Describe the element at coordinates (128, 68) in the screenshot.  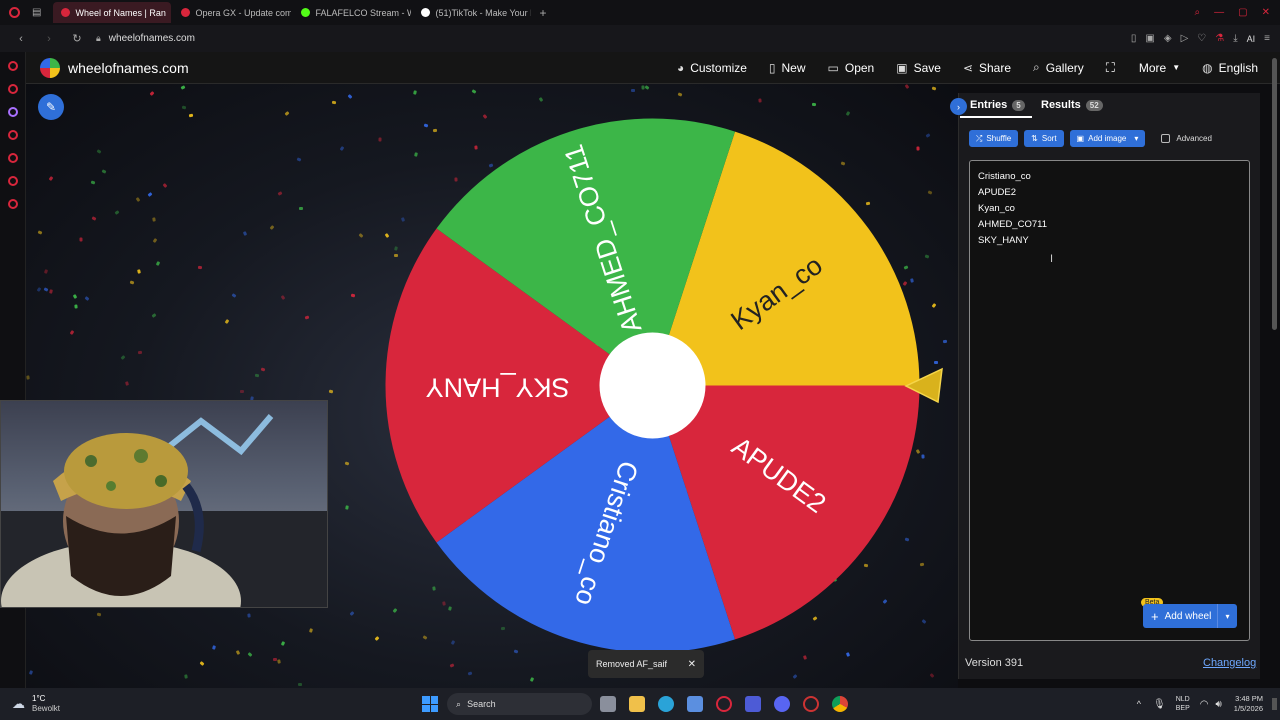
I see `site-logo-text: wheelofnames.com` at that location.